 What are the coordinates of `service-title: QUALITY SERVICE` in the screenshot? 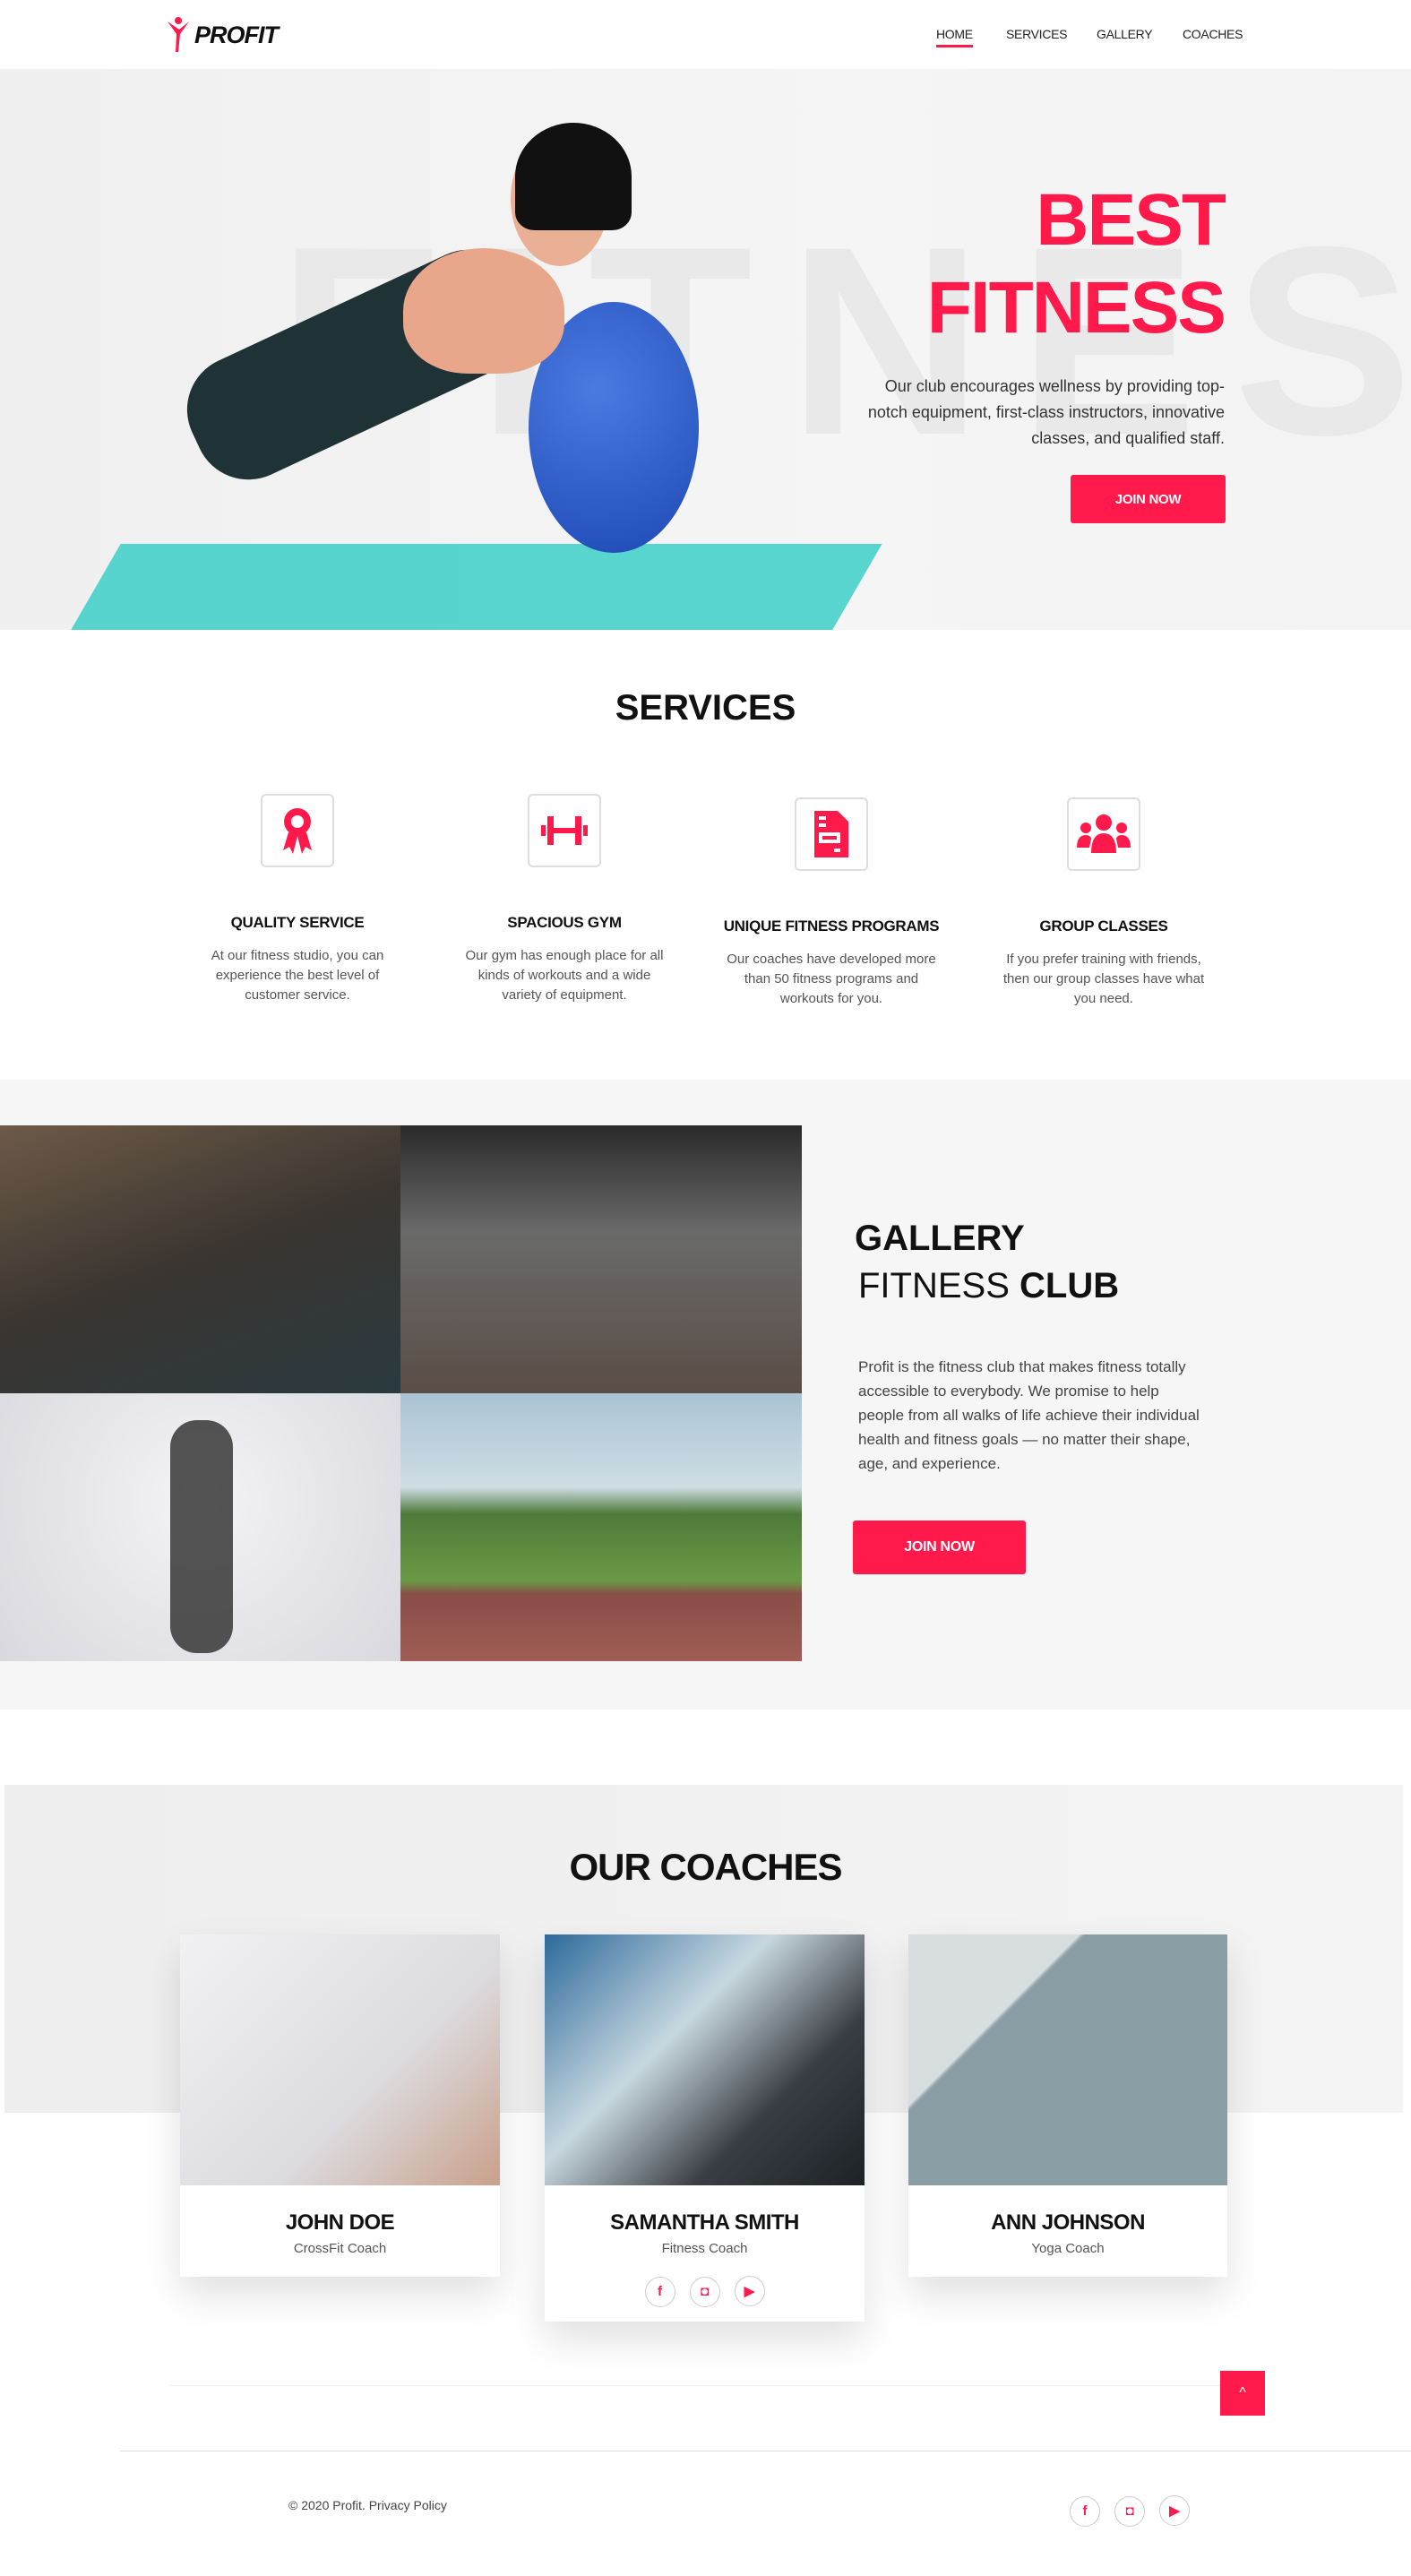 It's located at (297, 922).